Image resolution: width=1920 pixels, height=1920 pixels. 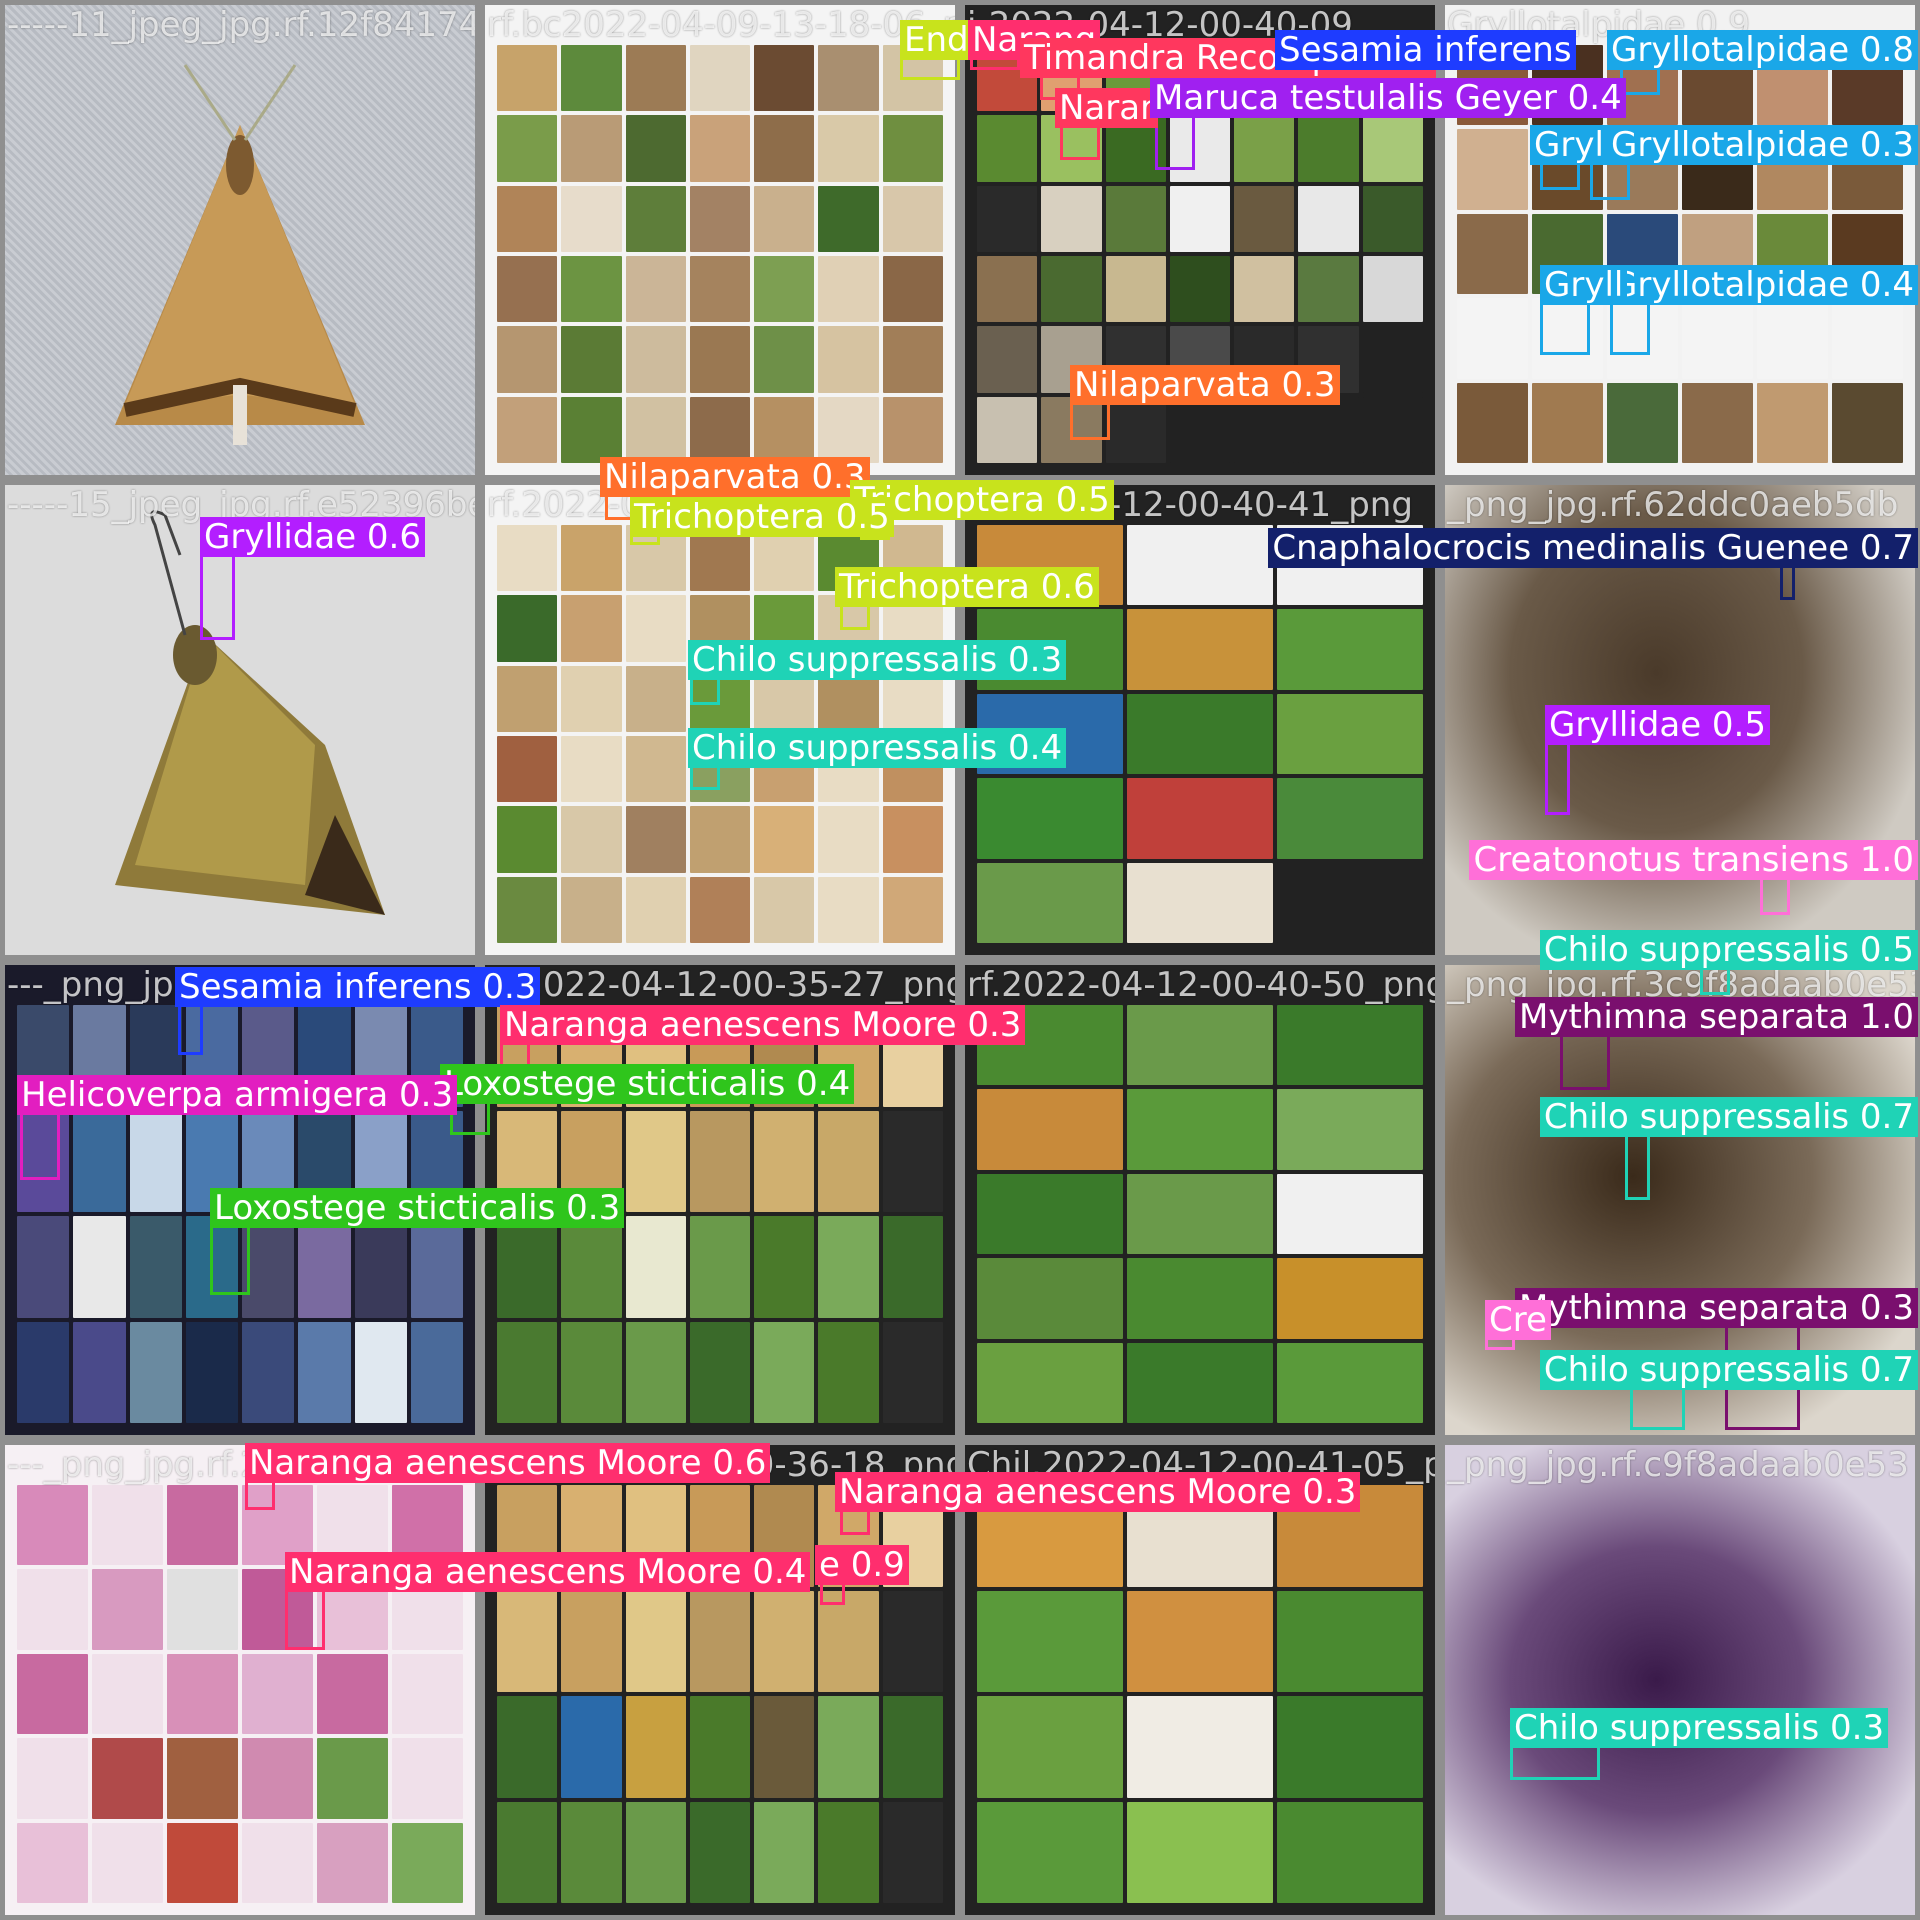 I want to click on detection-label: Narar, so click(x=1107, y=108).